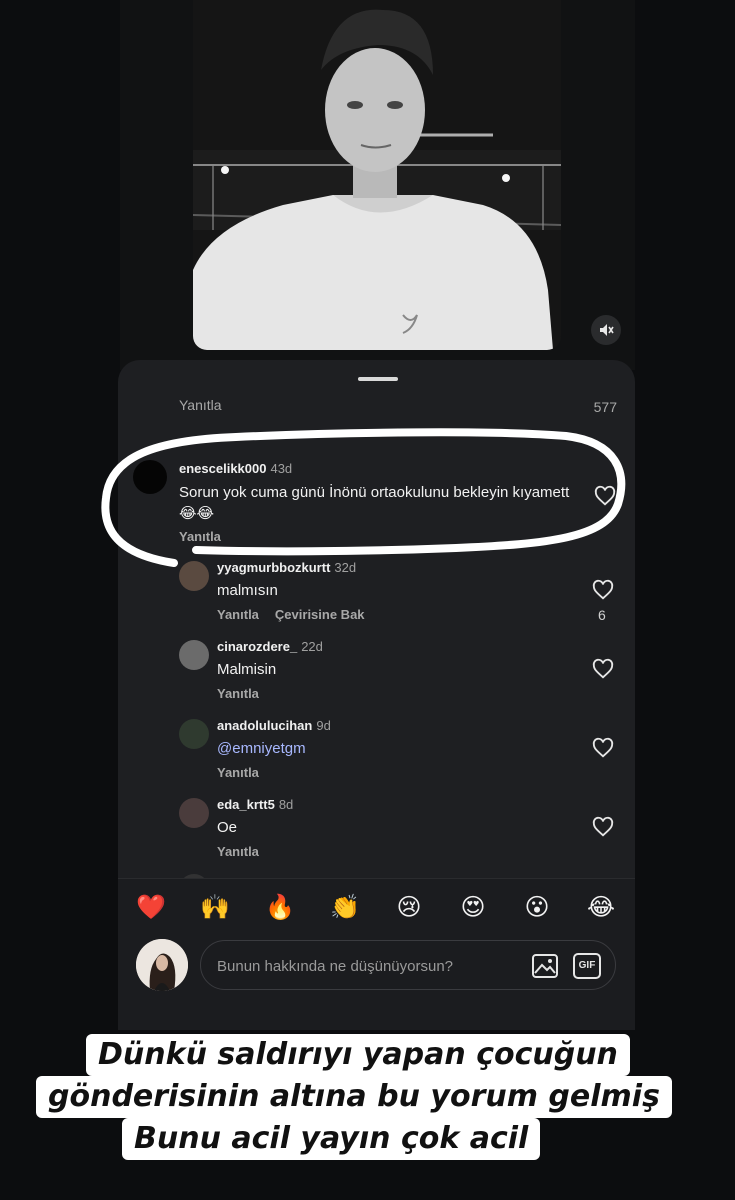 This screenshot has width=735, height=1200. What do you see at coordinates (345, 567) in the screenshot?
I see `comment-time: 32d` at bounding box center [345, 567].